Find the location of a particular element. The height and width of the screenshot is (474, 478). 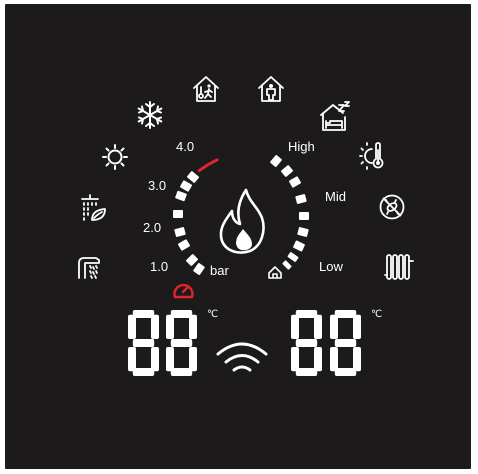

anti-legionella-icon is located at coordinates (392, 207).